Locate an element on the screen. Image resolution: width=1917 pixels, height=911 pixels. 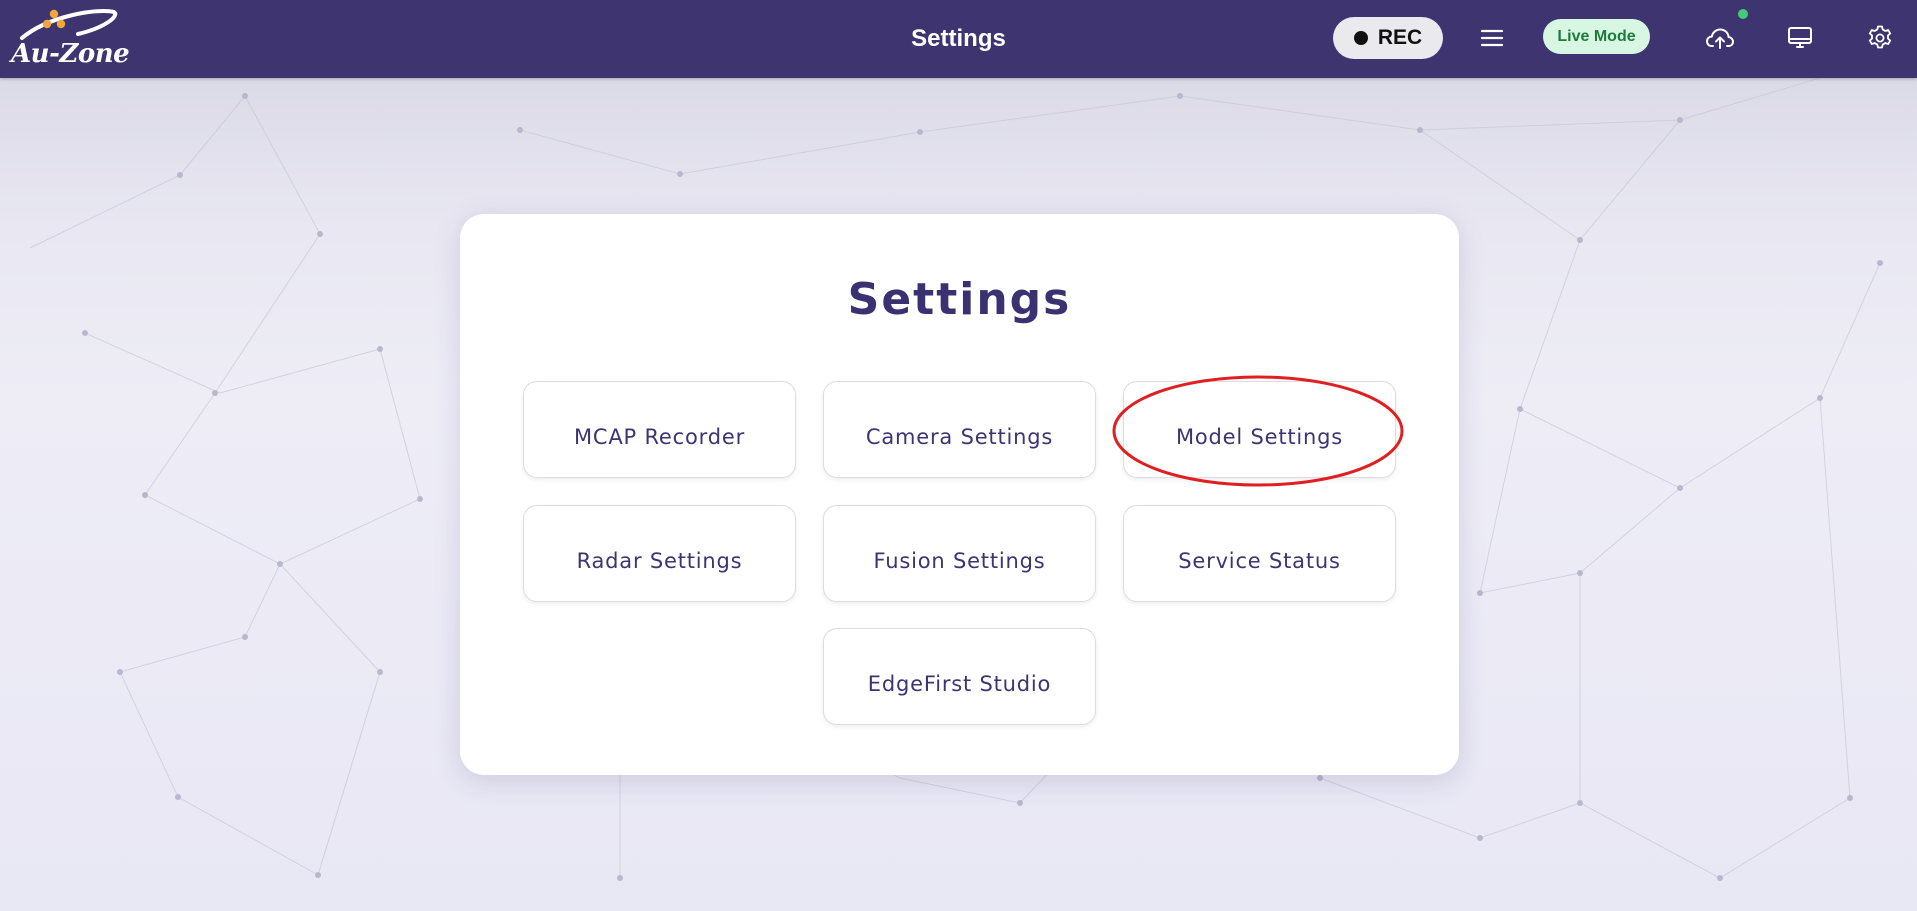
settings-button is located at coordinates (1880, 38).